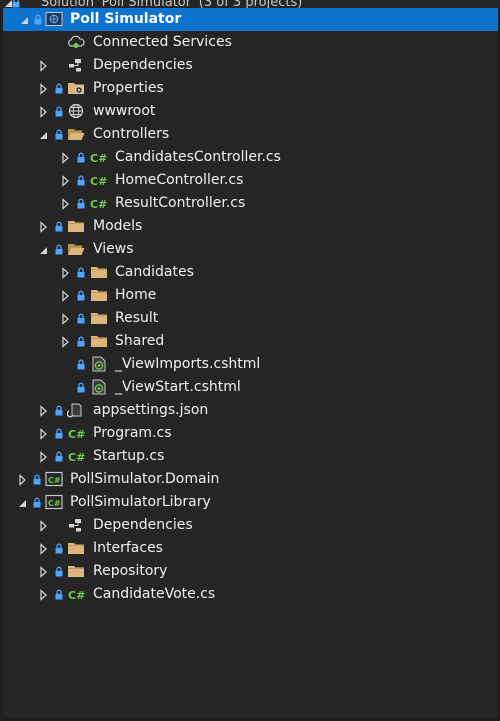 This screenshot has width=500, height=721. Describe the element at coordinates (140, 502) in the screenshot. I see `tree-item-label: PollSimulatorLibrary` at that location.